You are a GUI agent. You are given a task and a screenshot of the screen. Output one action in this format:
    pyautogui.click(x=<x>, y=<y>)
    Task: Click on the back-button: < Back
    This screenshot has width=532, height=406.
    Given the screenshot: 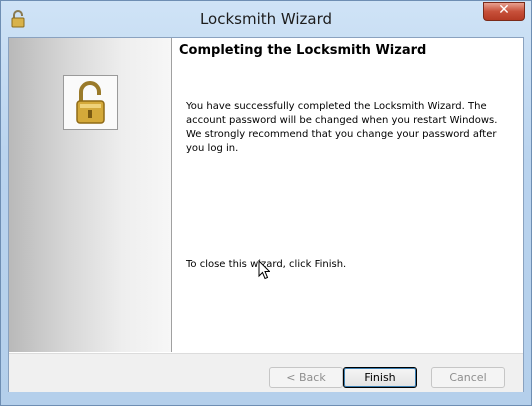 What is the action you would take?
    pyautogui.click(x=306, y=377)
    